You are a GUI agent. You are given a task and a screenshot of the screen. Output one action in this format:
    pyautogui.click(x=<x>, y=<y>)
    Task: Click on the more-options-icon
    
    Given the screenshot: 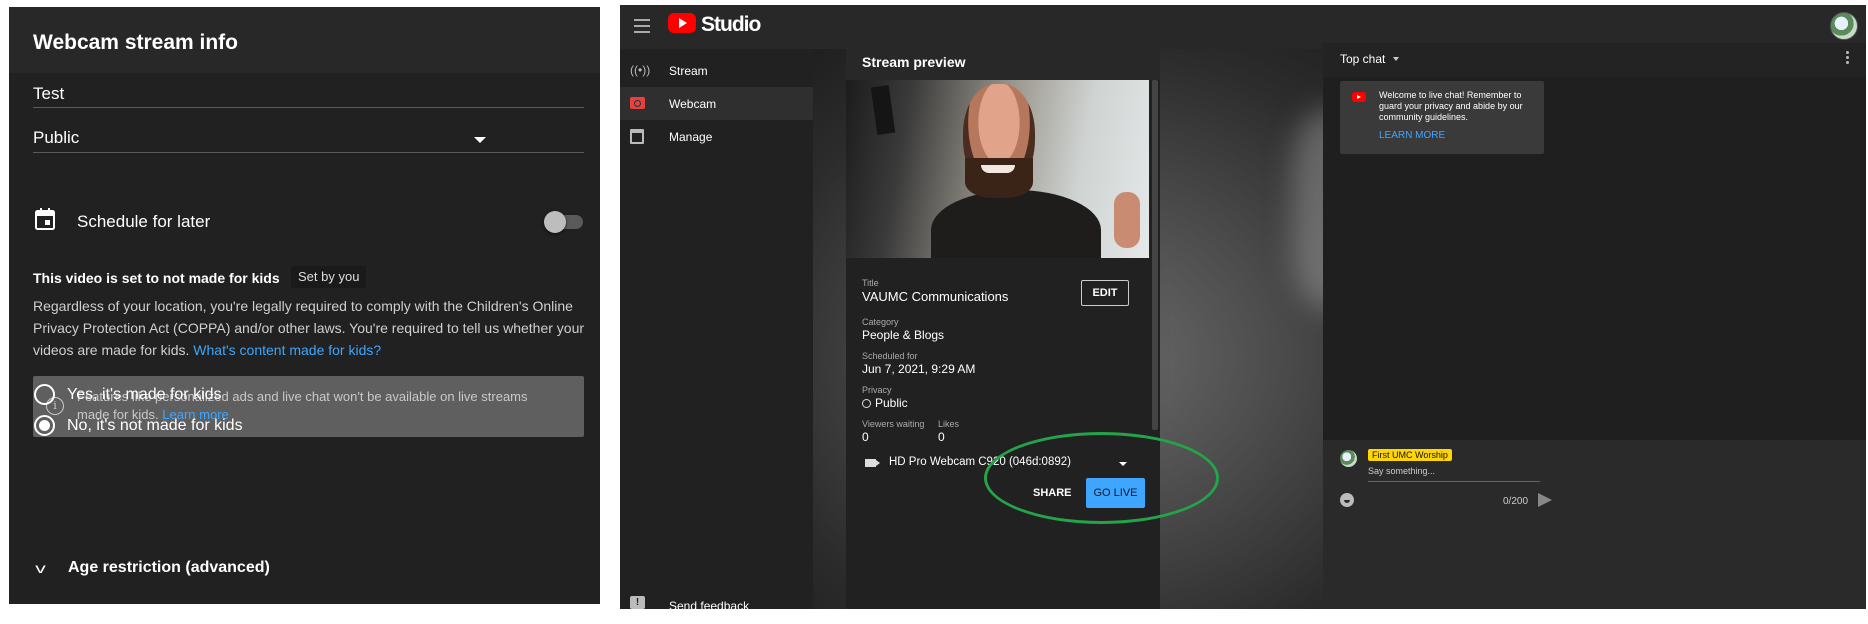 What is the action you would take?
    pyautogui.click(x=1847, y=58)
    